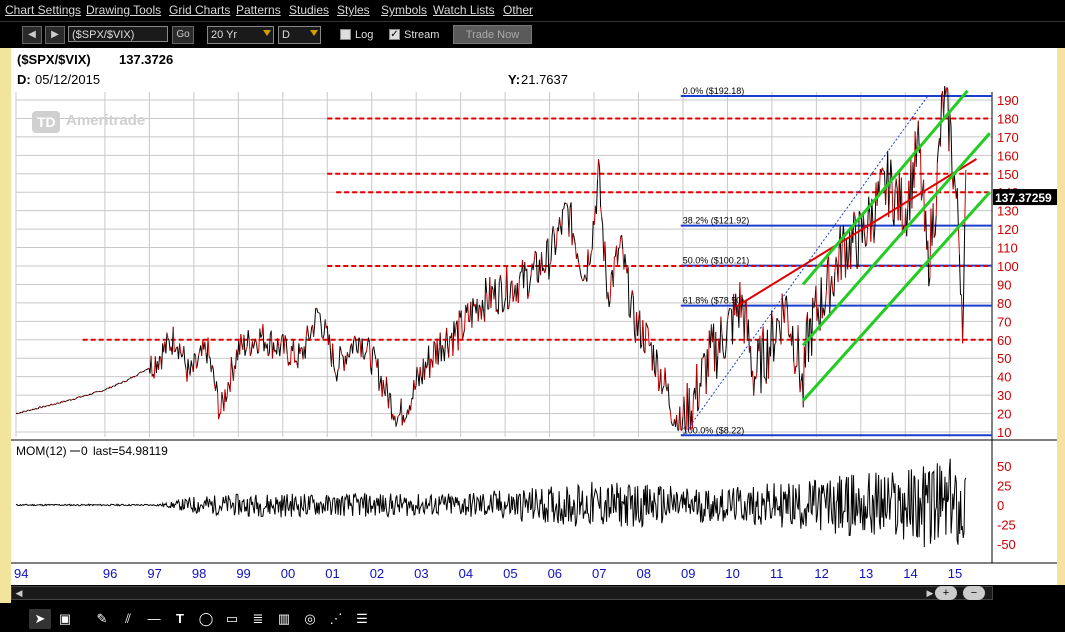  Describe the element at coordinates (404, 10) in the screenshot. I see `menu-symbols: Symbols` at that location.